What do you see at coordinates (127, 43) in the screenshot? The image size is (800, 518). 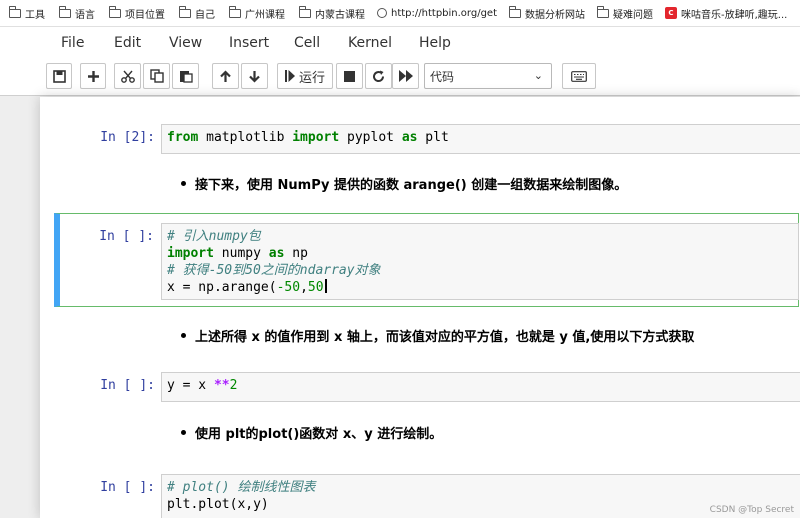 I see `menu-edit: Edit` at bounding box center [127, 43].